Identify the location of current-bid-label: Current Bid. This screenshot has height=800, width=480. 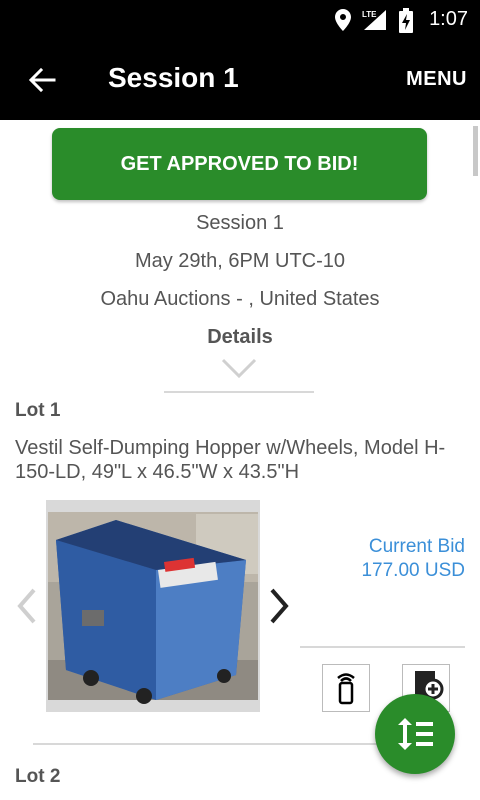
(416, 546).